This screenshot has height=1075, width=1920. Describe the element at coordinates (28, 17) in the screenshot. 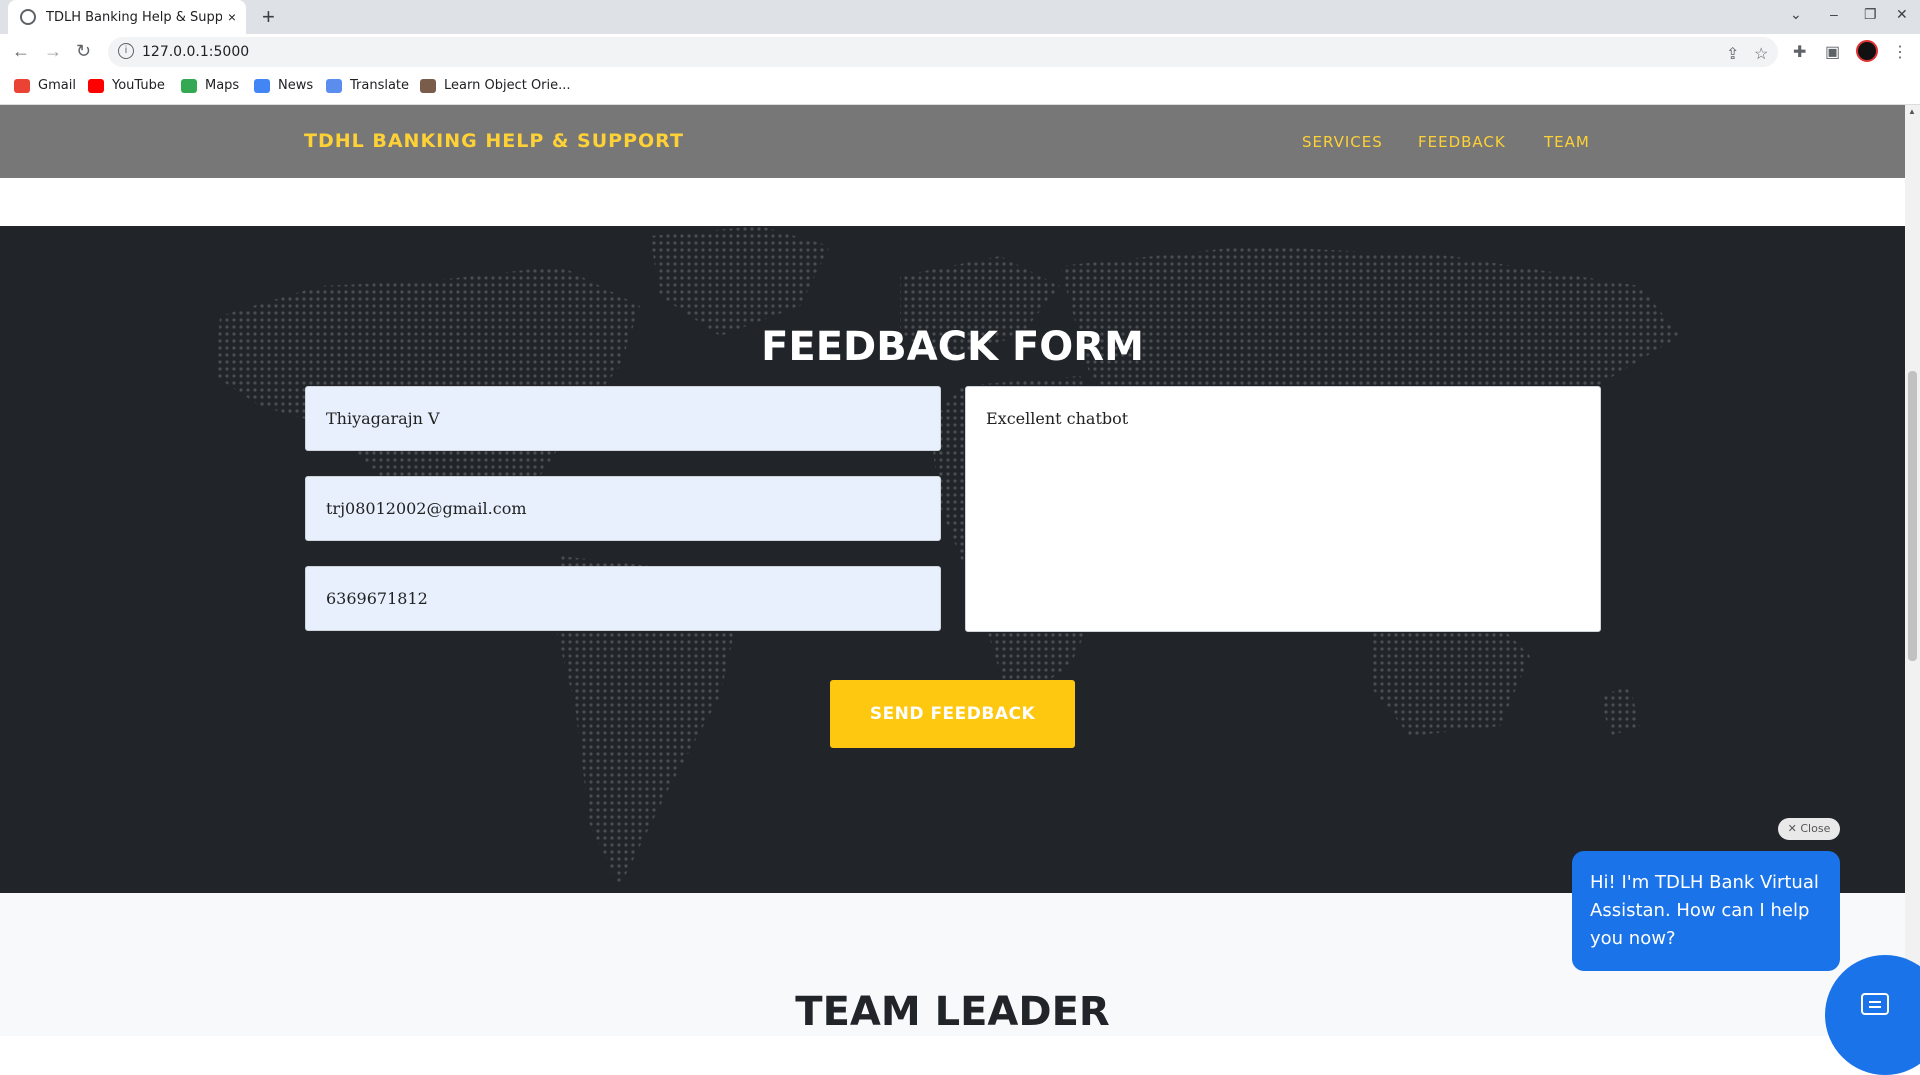

I see `globe-icon` at that location.